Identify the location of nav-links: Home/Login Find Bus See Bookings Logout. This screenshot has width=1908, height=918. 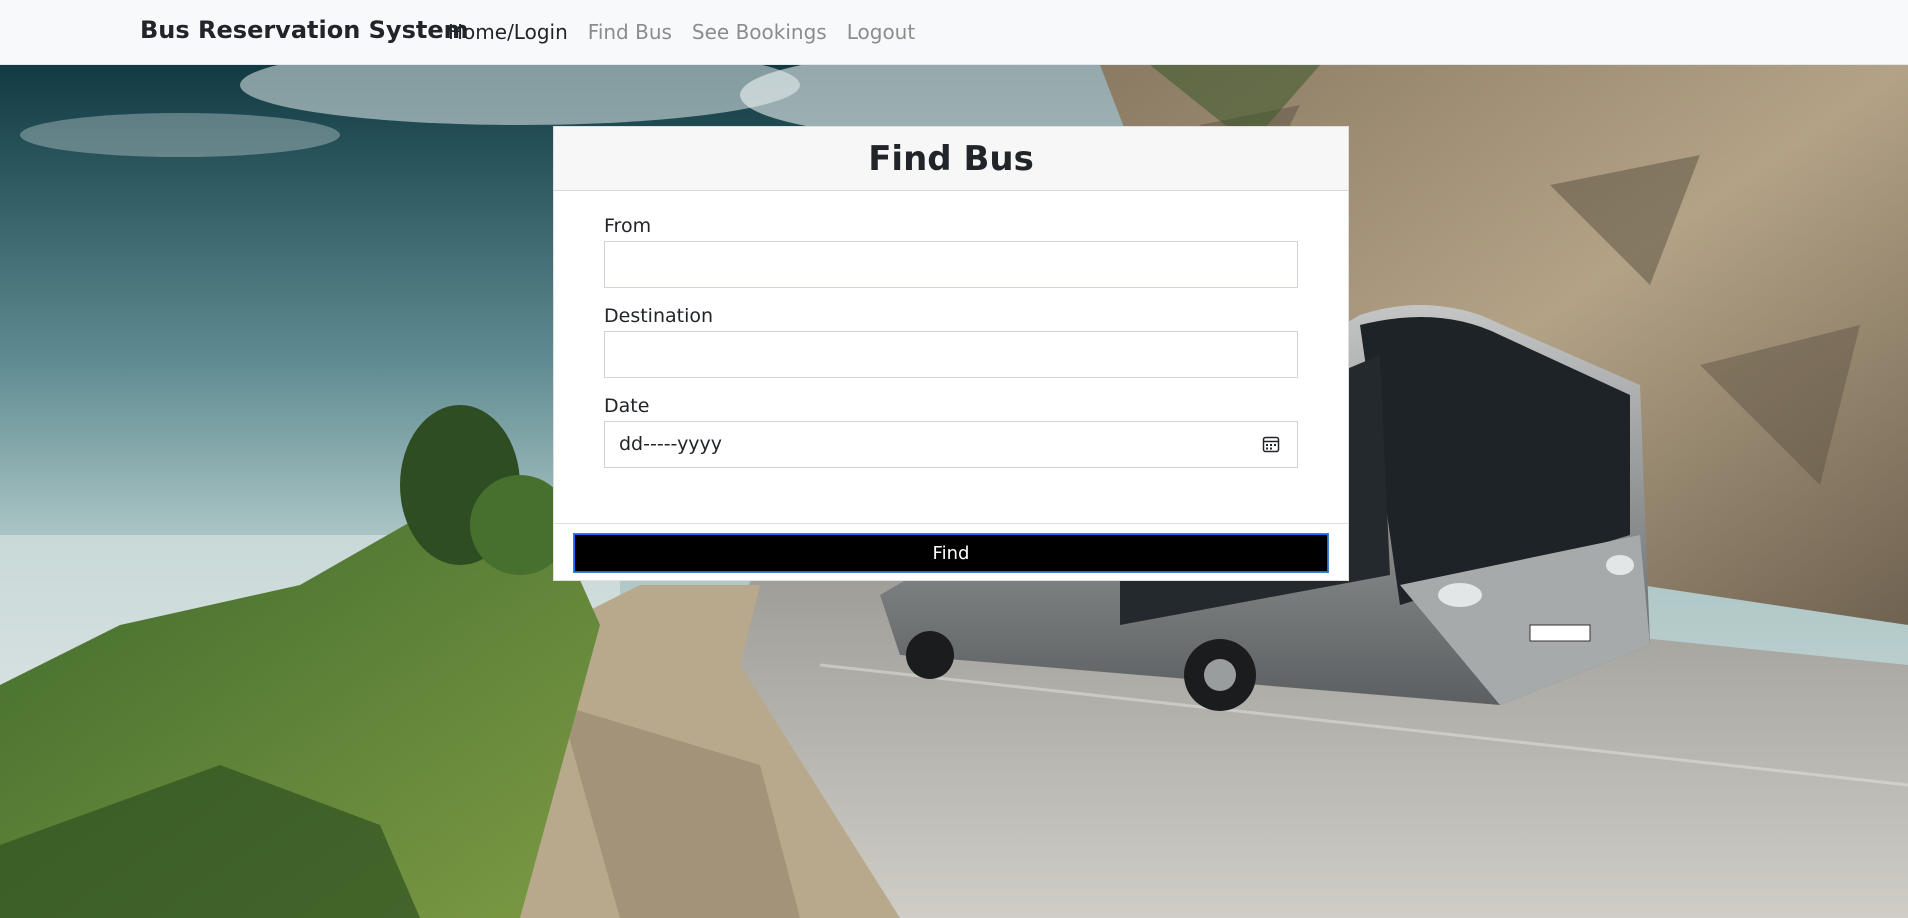
(681, 32).